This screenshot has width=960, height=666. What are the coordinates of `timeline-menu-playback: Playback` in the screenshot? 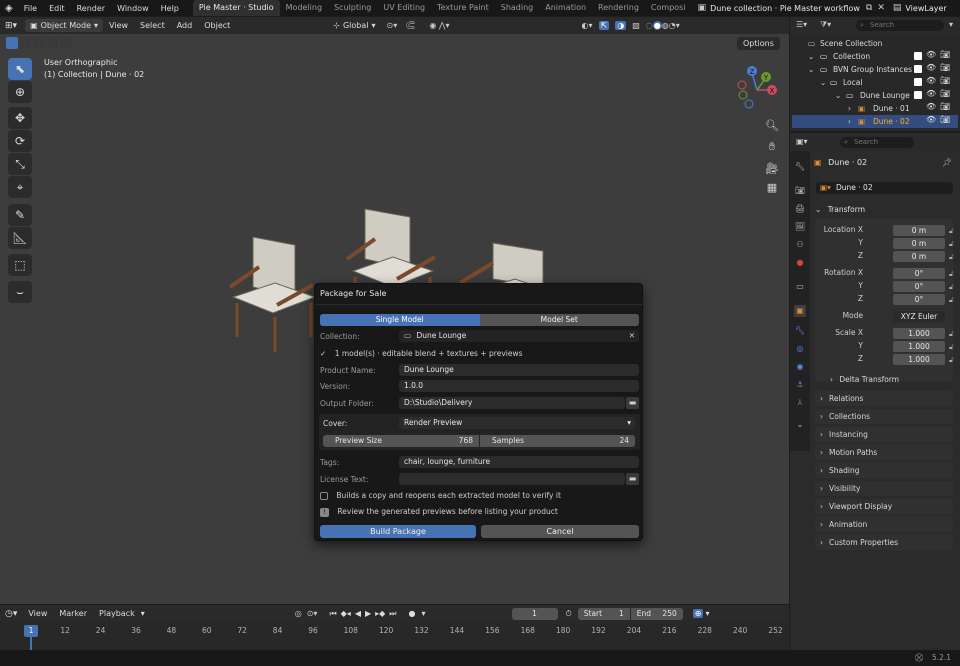 It's located at (117, 613).